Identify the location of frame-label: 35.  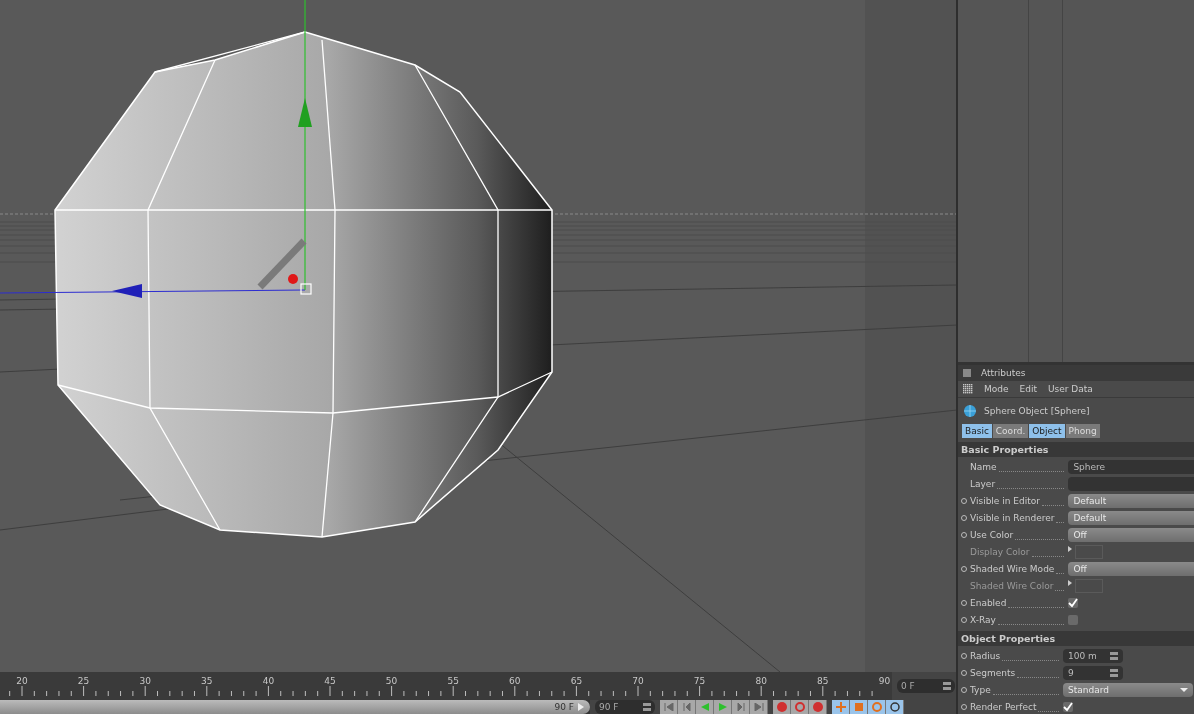
(207, 681).